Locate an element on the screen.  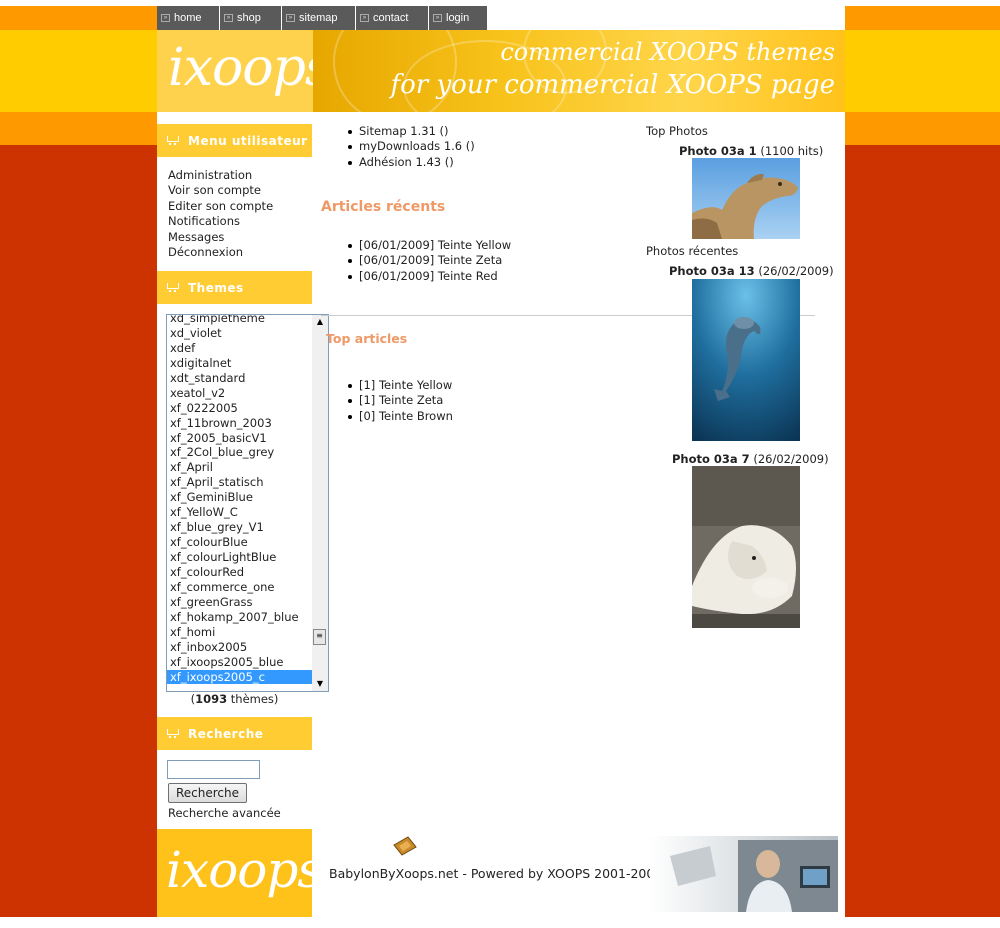
top-photos-title: Top Photos is located at coordinates (677, 131).